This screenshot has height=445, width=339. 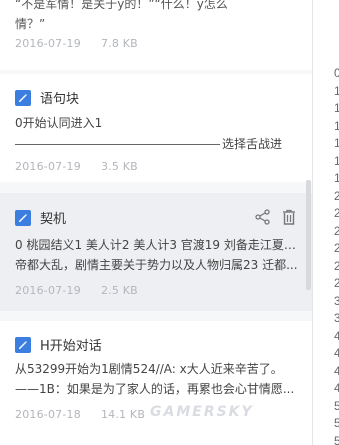 I want to click on note-actions, so click(x=276, y=218).